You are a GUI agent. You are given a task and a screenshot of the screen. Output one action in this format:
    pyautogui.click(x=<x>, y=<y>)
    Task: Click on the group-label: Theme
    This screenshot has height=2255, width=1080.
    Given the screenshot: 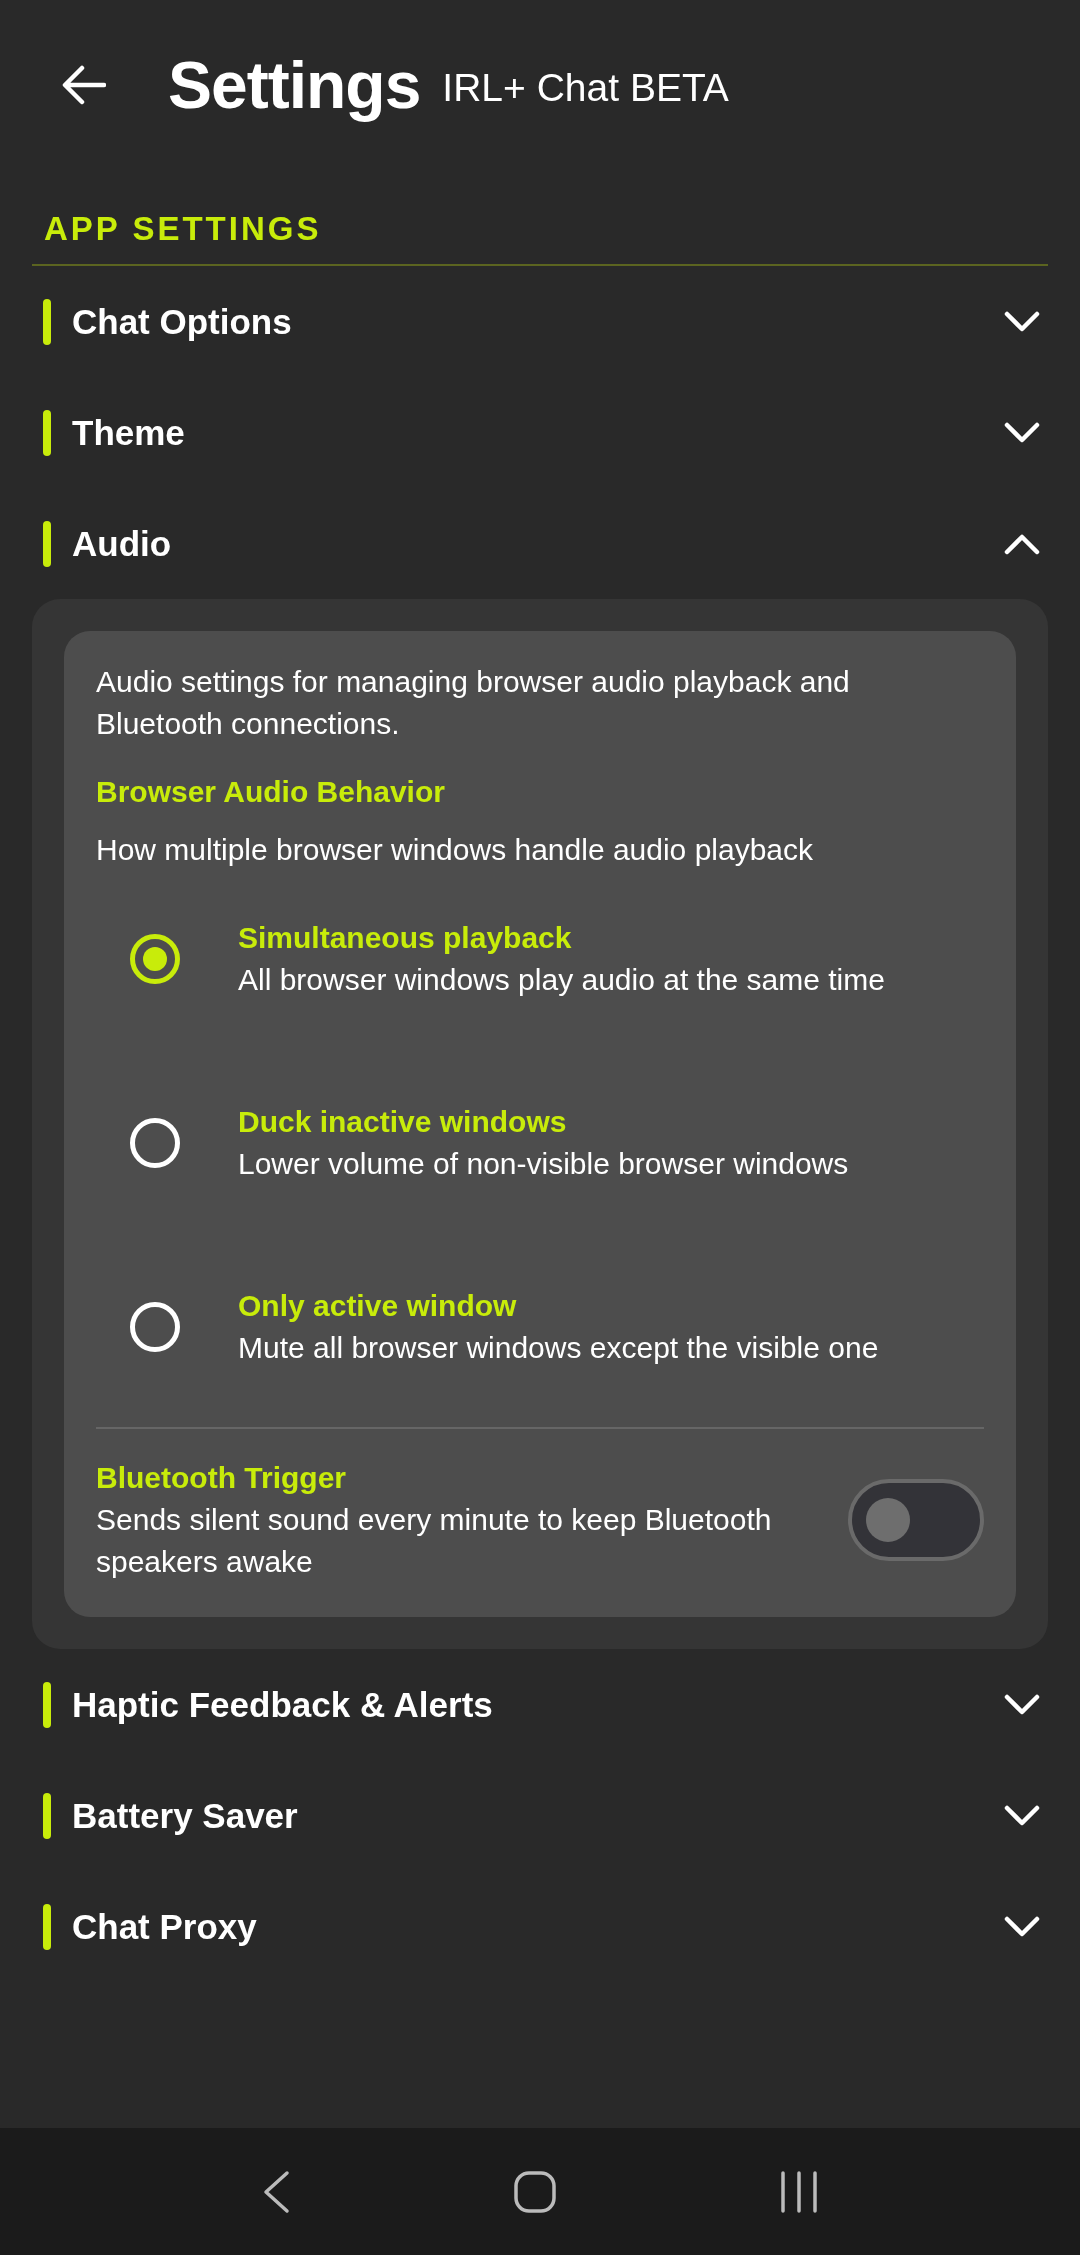 What is the action you would take?
    pyautogui.click(x=129, y=432)
    